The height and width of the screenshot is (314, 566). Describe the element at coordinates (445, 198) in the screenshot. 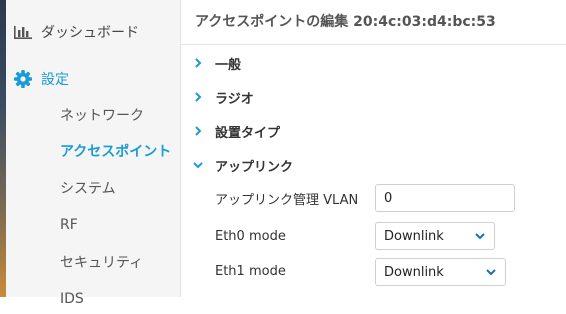

I see `uplink-vlan-input` at that location.